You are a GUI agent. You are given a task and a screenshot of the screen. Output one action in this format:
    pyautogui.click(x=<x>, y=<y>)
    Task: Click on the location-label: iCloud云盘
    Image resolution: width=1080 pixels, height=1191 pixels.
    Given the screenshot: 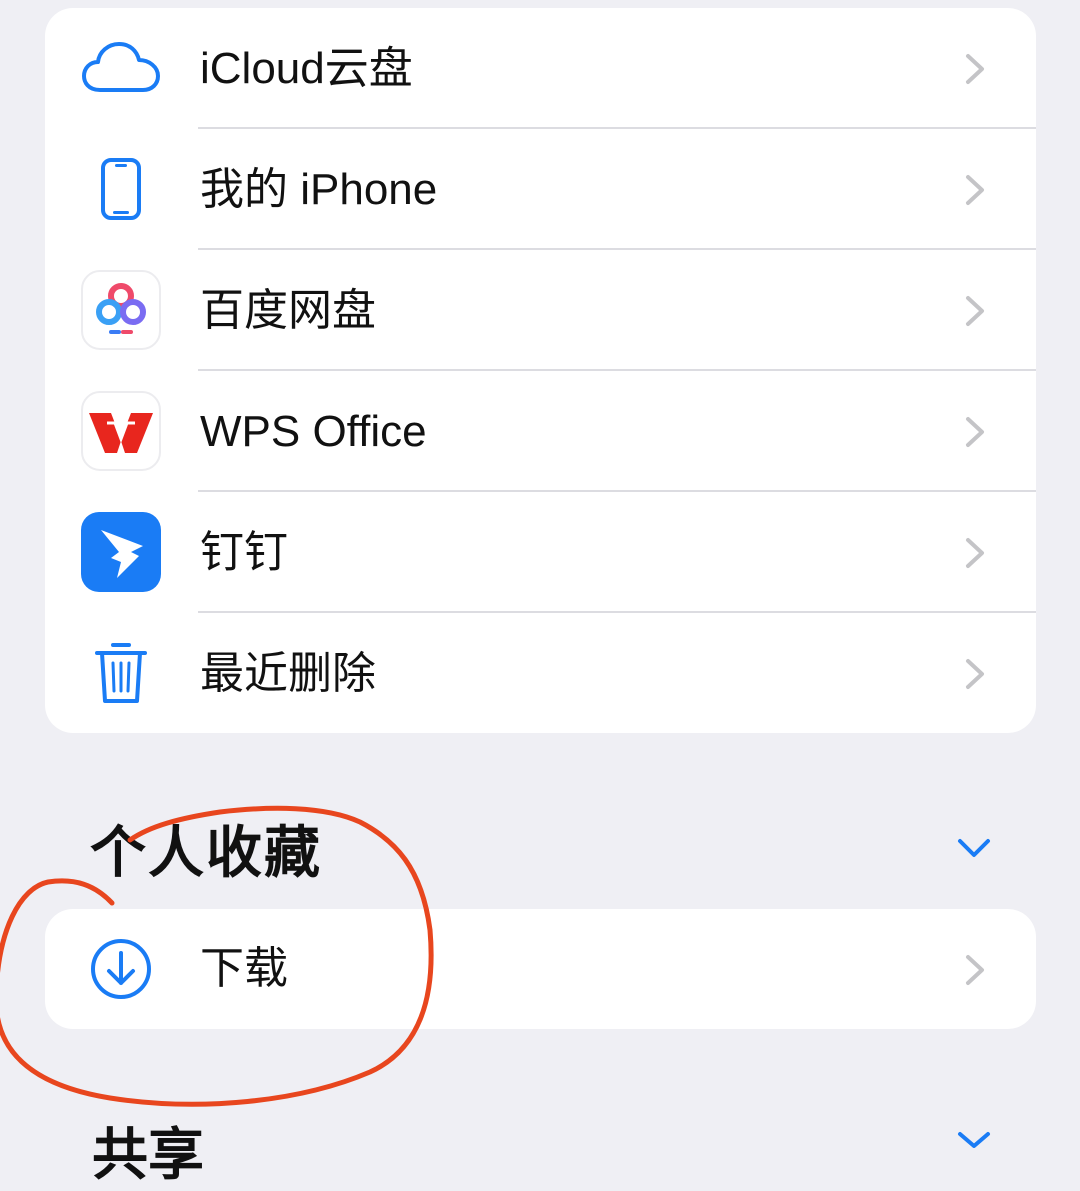 What is the action you would take?
    pyautogui.click(x=306, y=68)
    